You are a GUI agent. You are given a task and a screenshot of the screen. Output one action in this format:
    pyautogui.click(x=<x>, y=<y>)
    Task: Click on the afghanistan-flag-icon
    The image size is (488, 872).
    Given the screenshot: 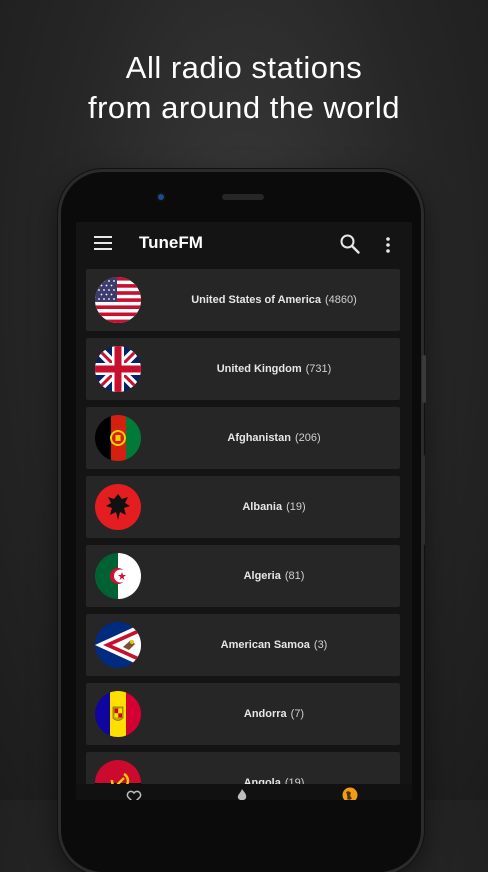 What is the action you would take?
    pyautogui.click(x=118, y=438)
    